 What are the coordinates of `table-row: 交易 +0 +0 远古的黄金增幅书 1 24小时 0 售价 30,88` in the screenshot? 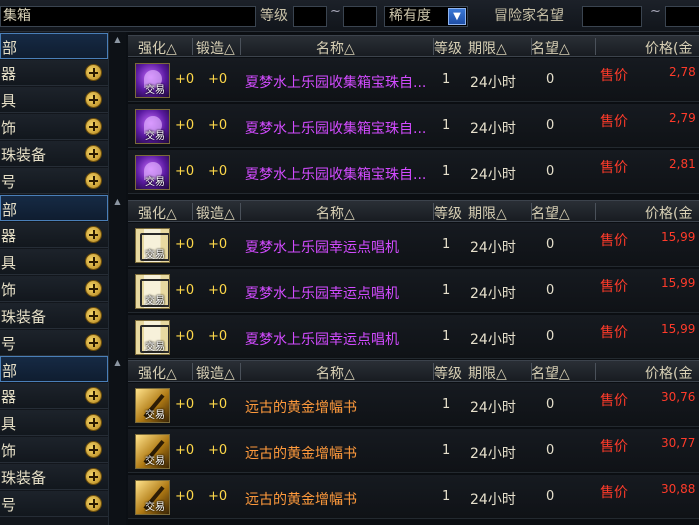 It's located at (413, 497).